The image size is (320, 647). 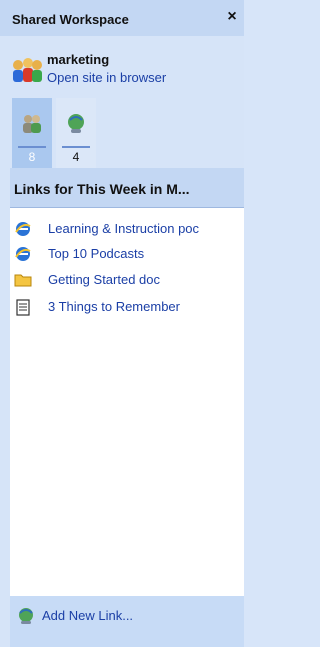 I want to click on site-icon, so click(x=27, y=73).